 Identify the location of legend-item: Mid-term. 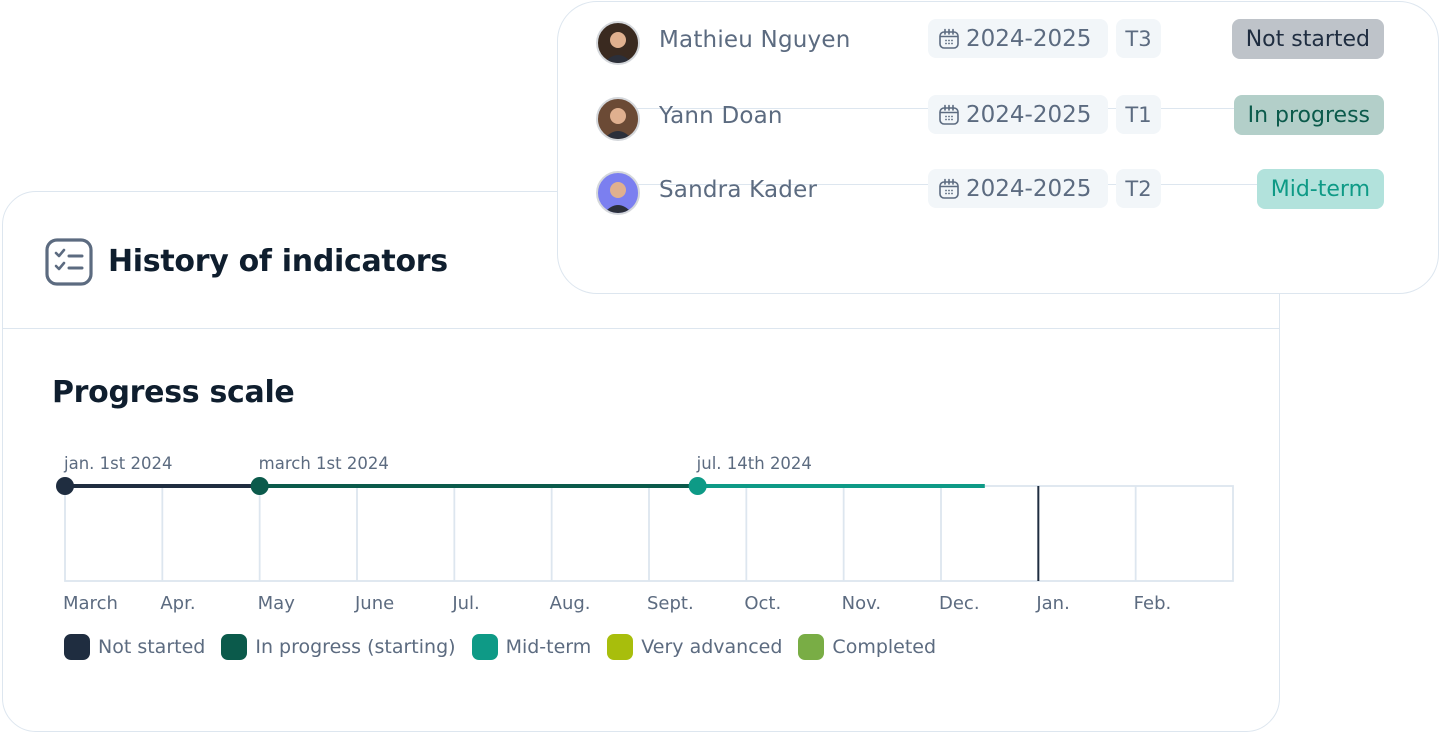
(531, 647).